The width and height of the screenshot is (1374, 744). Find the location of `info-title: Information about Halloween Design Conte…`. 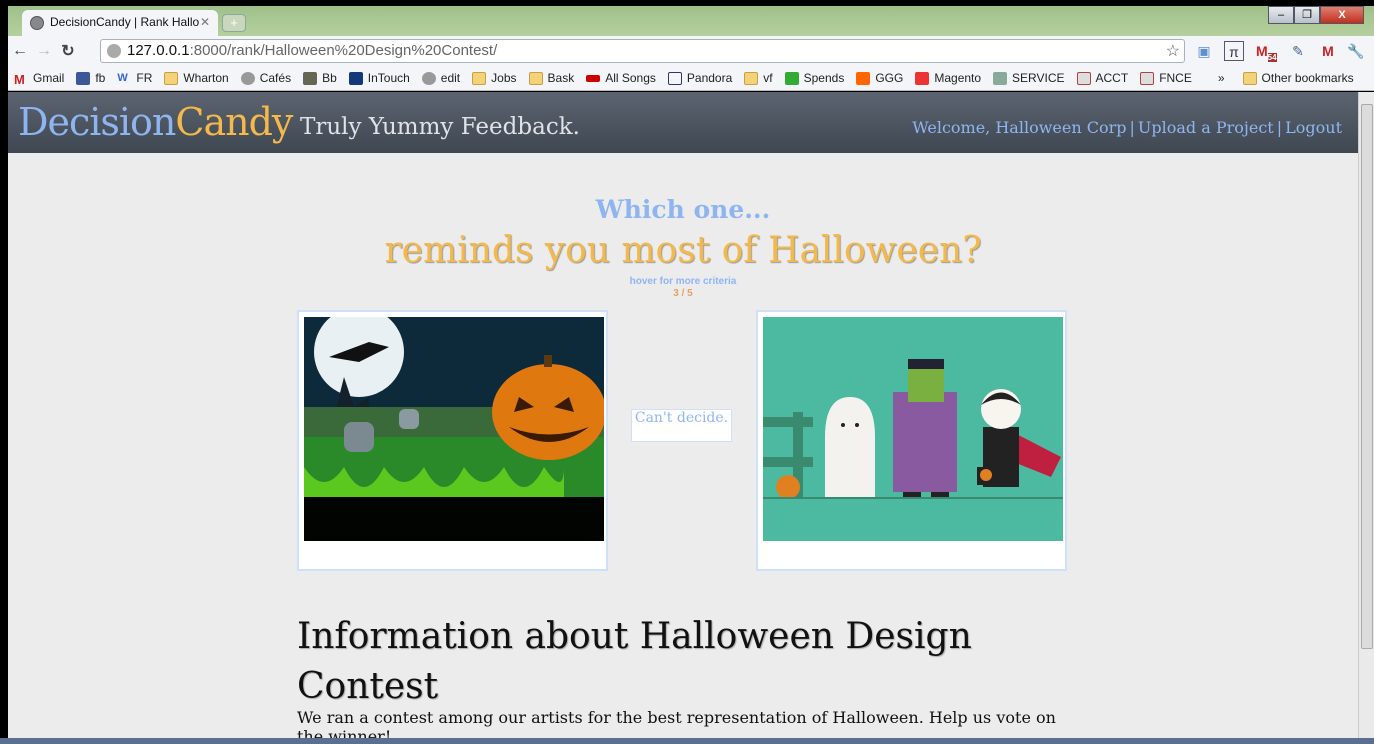

info-title: Information about Halloween Design Conte… is located at coordinates (634, 661).